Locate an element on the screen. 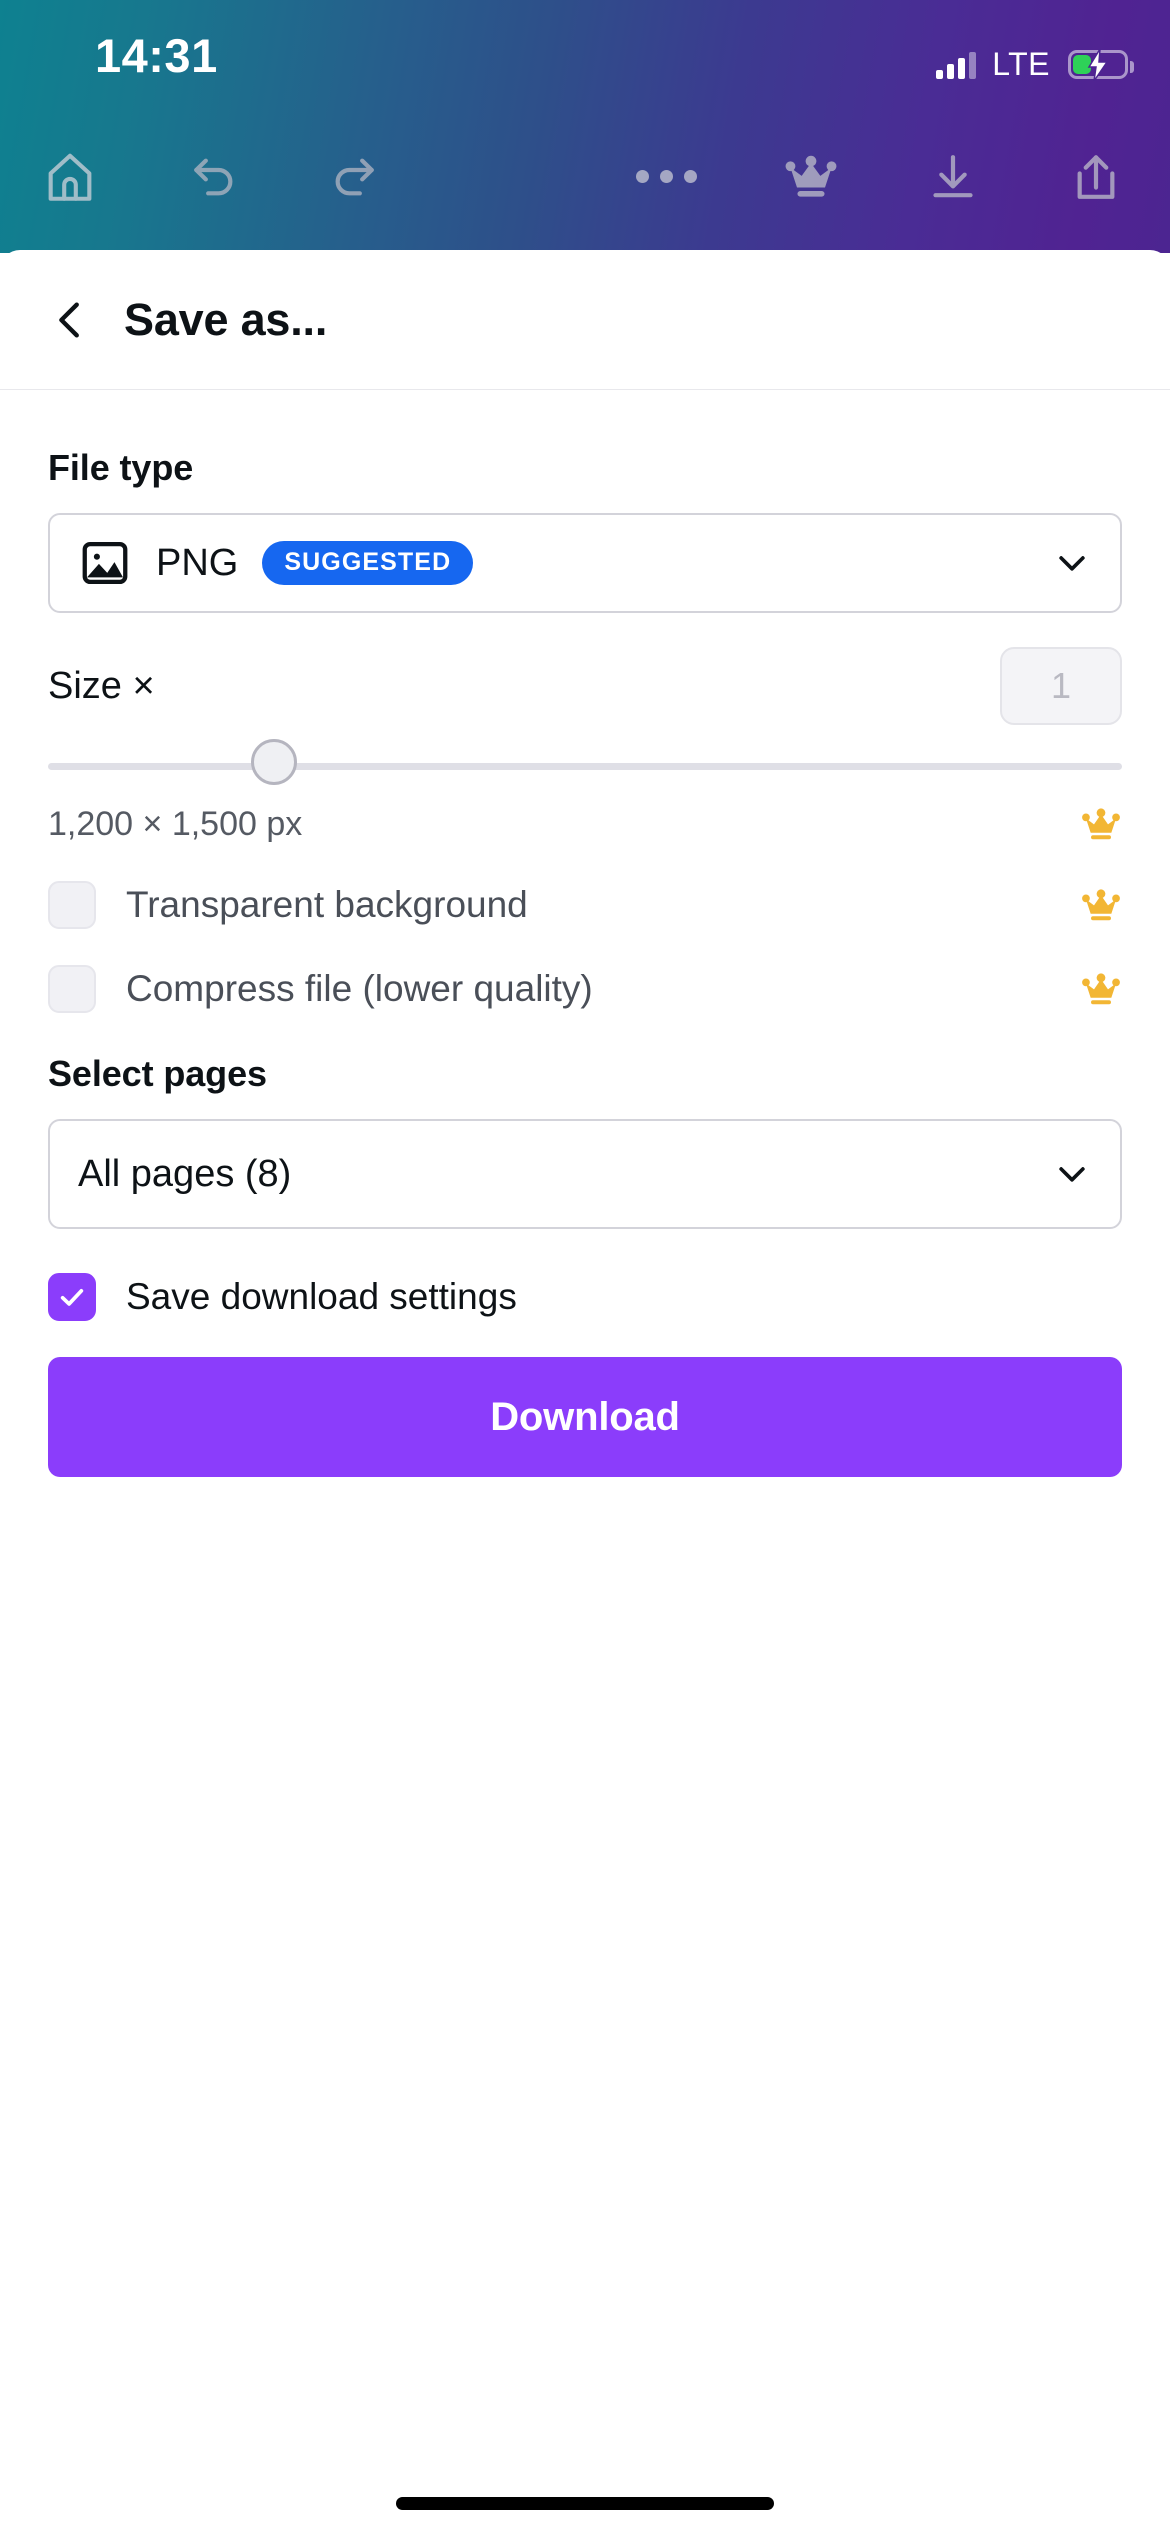 This screenshot has width=1170, height=2532. network-label: LTE is located at coordinates (1021, 64).